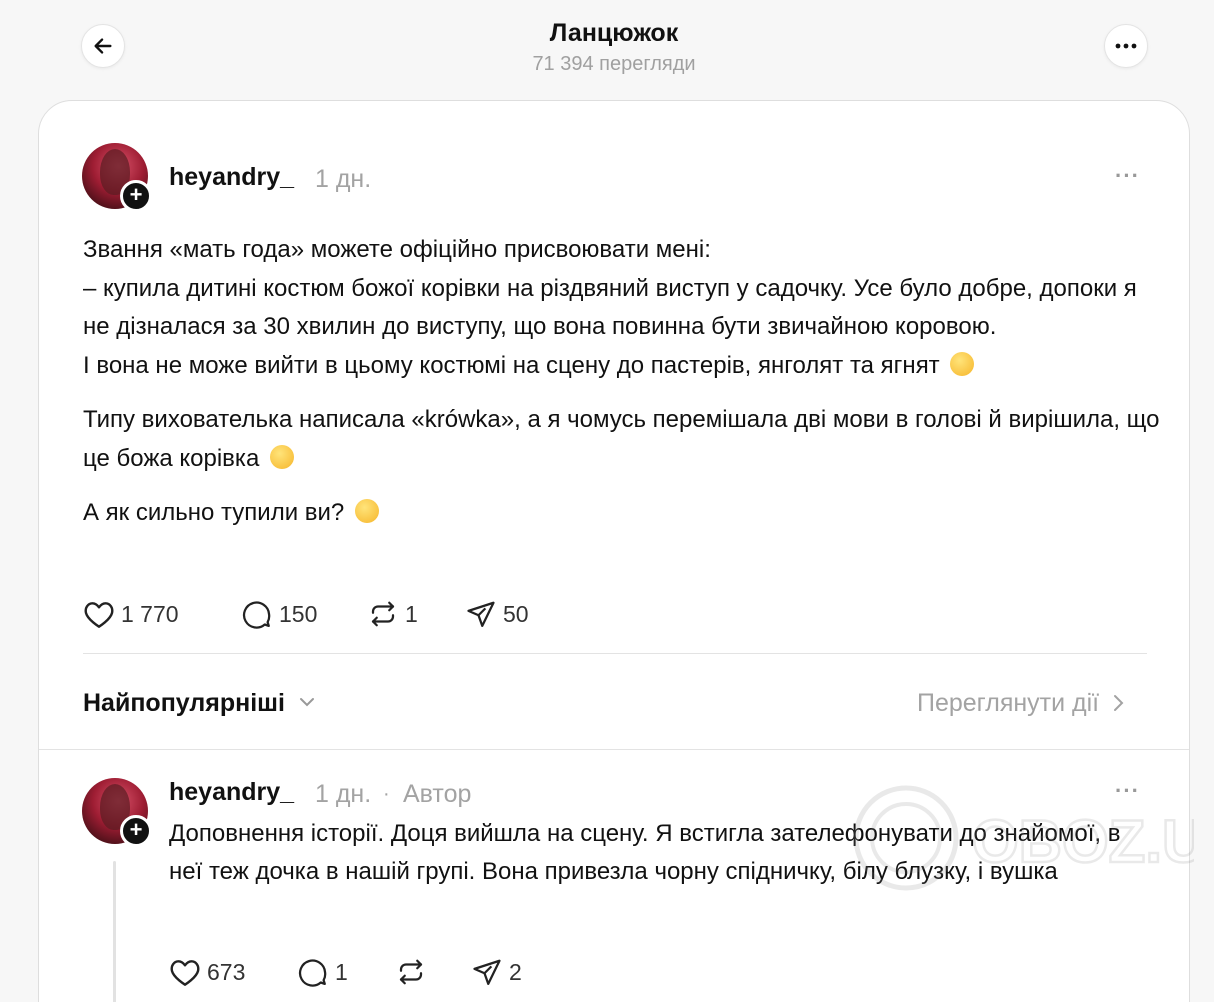 Image resolution: width=1214 pixels, height=1002 pixels. What do you see at coordinates (231, 177) in the screenshot?
I see `post-username: heyandry_` at bounding box center [231, 177].